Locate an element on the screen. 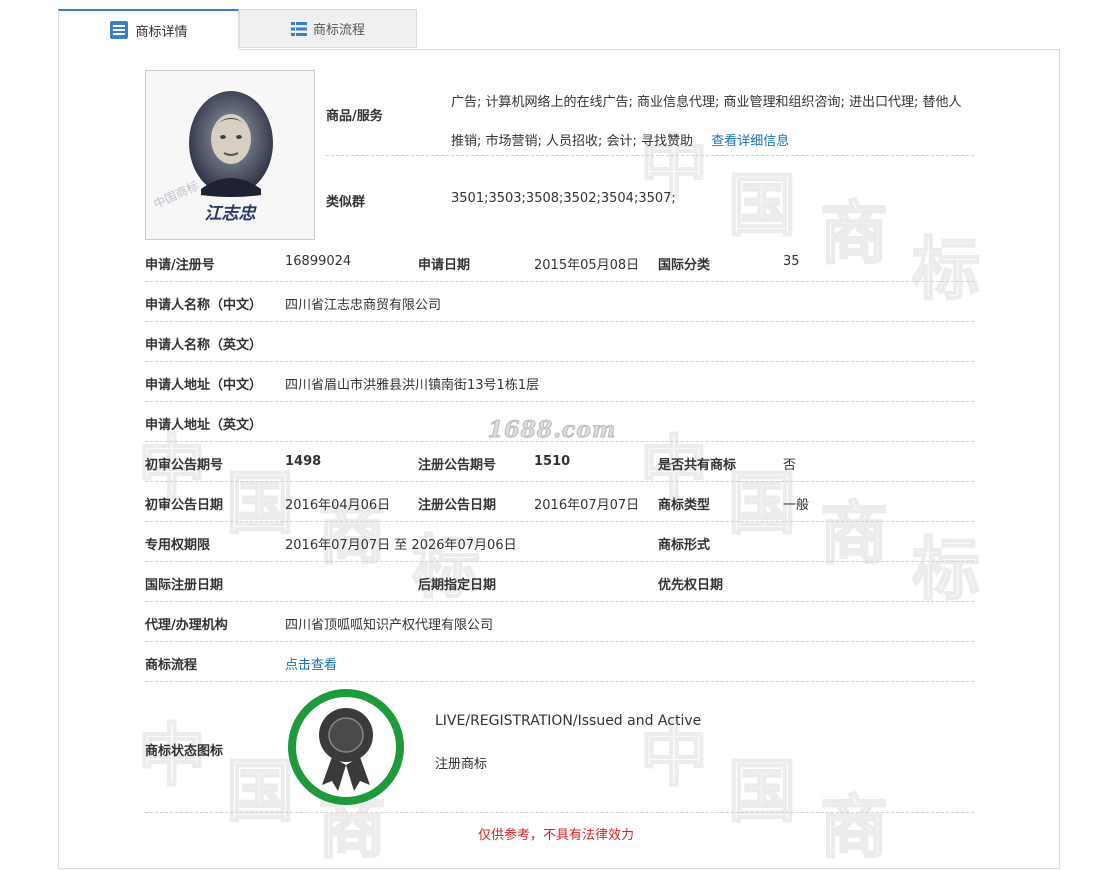 The width and height of the screenshot is (1112, 871). watermark-site: 1688.com is located at coordinates (552, 430).